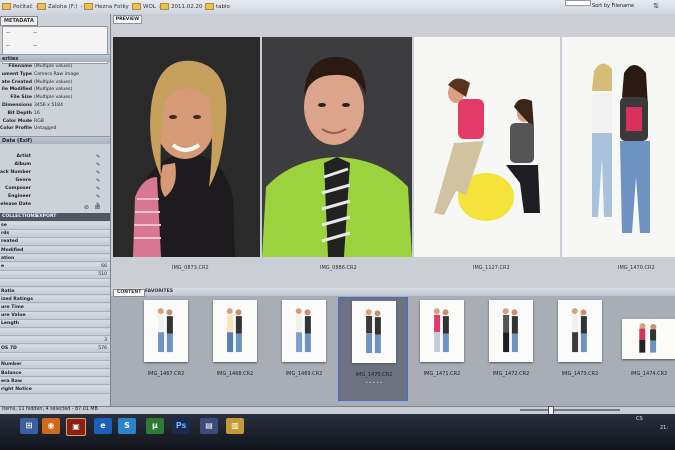  Describe the element at coordinates (235, 426) in the screenshot. I see `bridge-icon: ▥` at that location.